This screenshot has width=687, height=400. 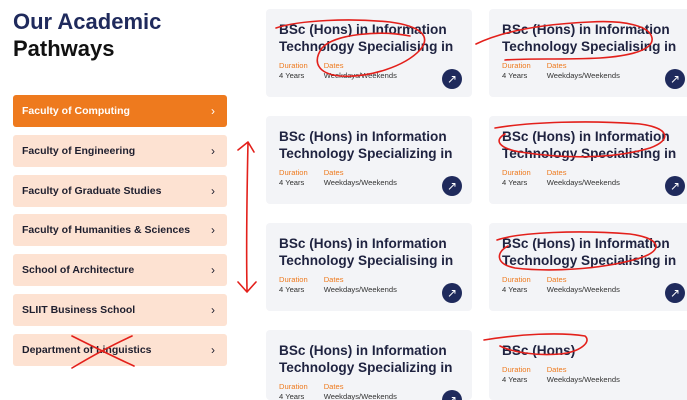 I want to click on faculty-tab-label: School of Architecture, so click(x=78, y=270).